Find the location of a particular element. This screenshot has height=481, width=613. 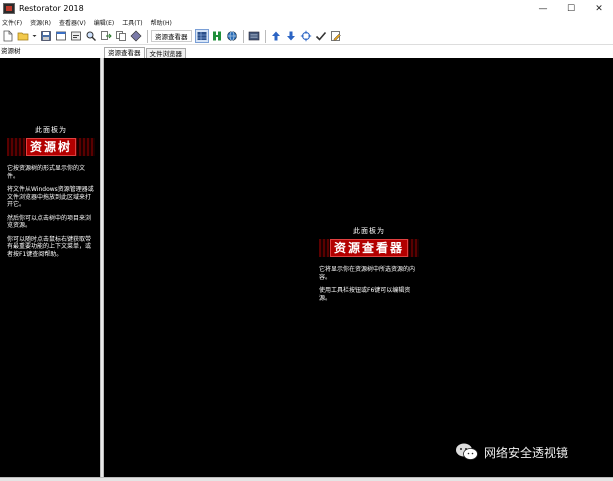

info-paragraph: 使用工具栏按钮或F6键可以编辑资源。 is located at coordinates (365, 294).